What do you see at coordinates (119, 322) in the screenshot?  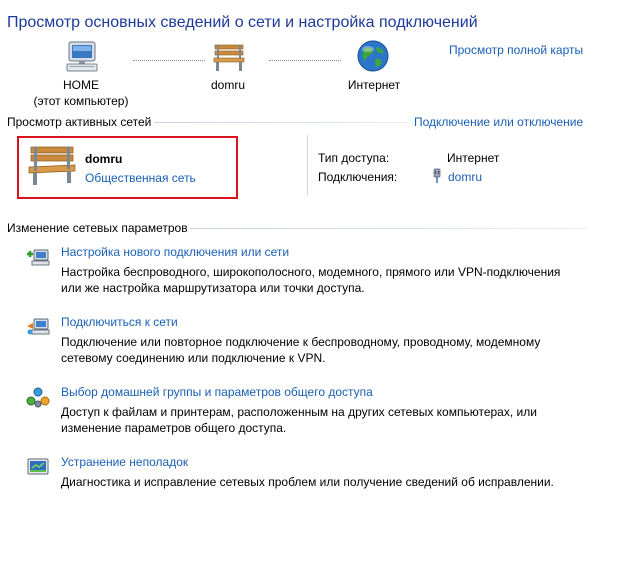 I see `task-connect-network-link: Подключиться к сети` at bounding box center [119, 322].